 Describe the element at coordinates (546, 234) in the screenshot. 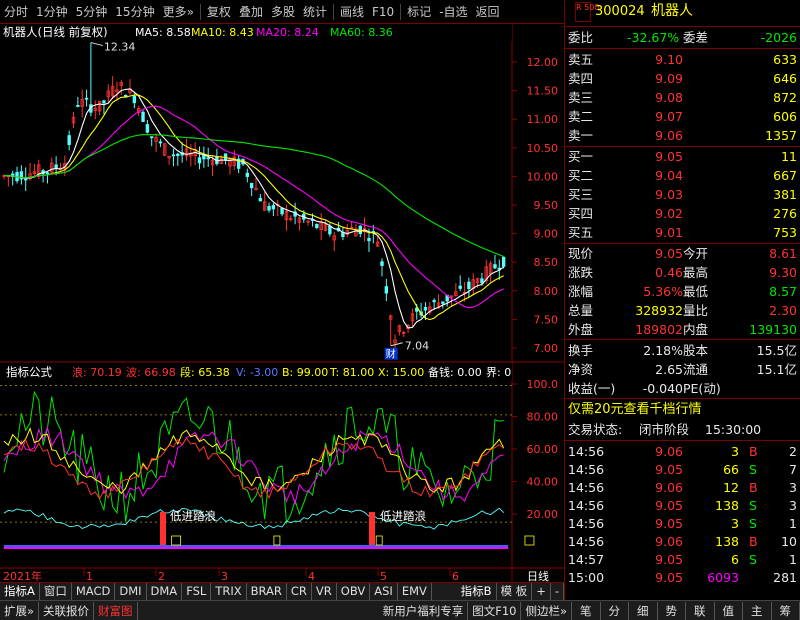

I see `price-tick-label: 9.00` at that location.